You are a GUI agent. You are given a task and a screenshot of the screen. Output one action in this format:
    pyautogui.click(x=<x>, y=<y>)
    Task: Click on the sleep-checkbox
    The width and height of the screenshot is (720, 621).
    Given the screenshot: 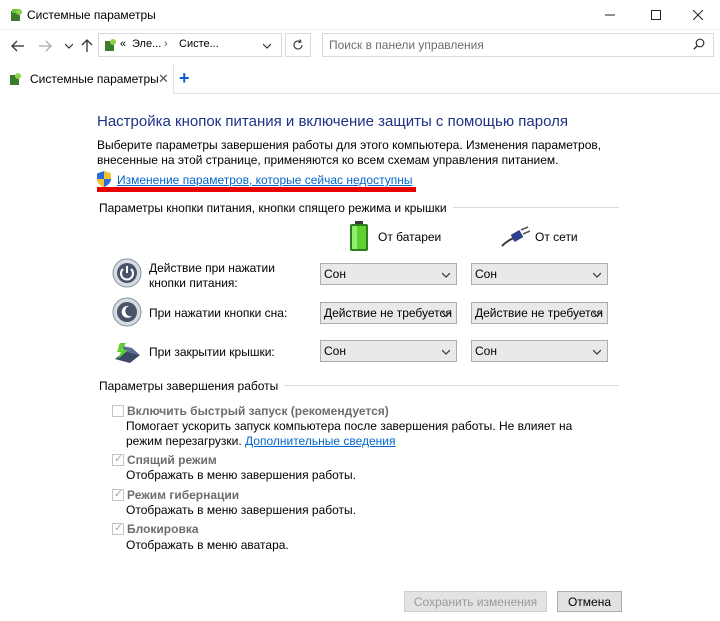 What is the action you would take?
    pyautogui.click(x=118, y=459)
    